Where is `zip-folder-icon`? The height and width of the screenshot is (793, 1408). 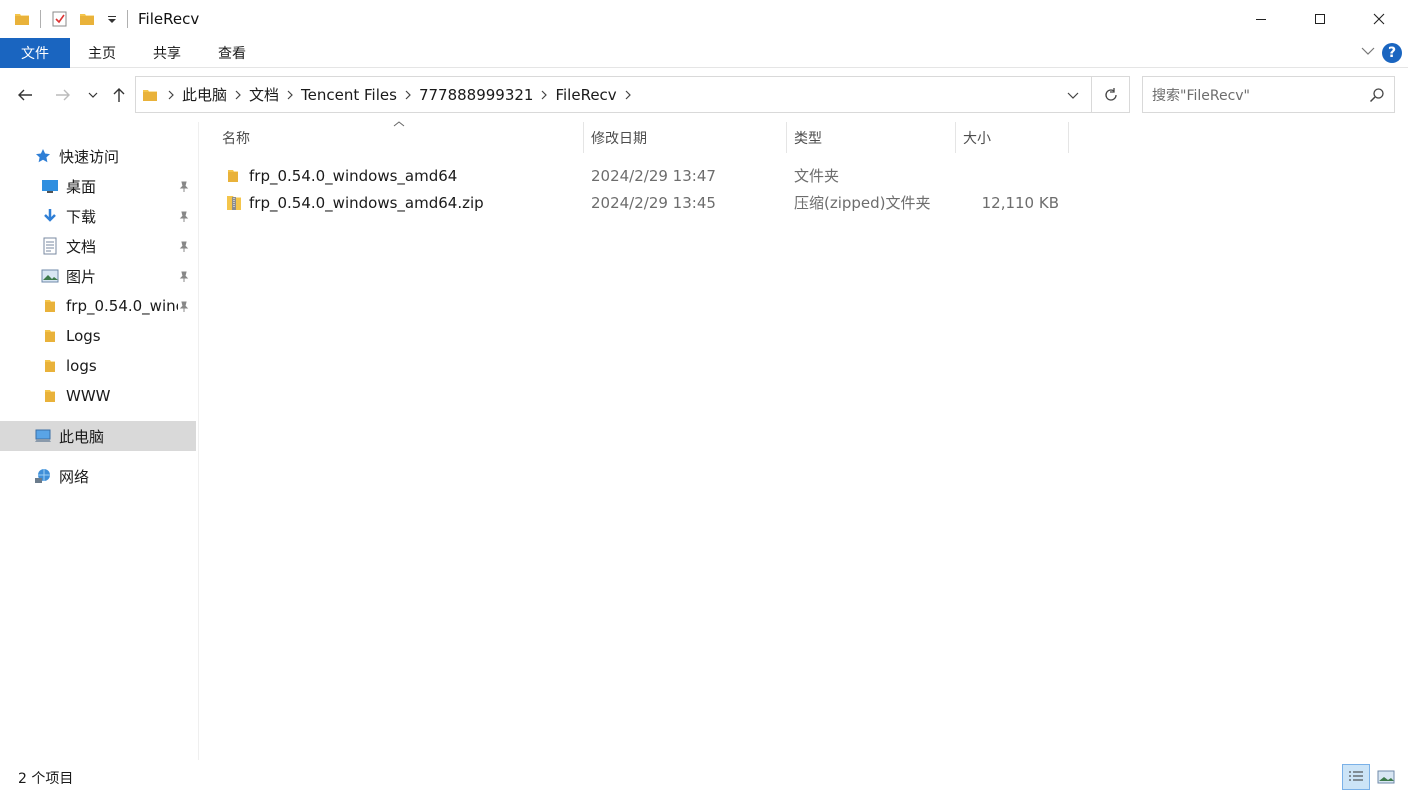 zip-folder-icon is located at coordinates (234, 202).